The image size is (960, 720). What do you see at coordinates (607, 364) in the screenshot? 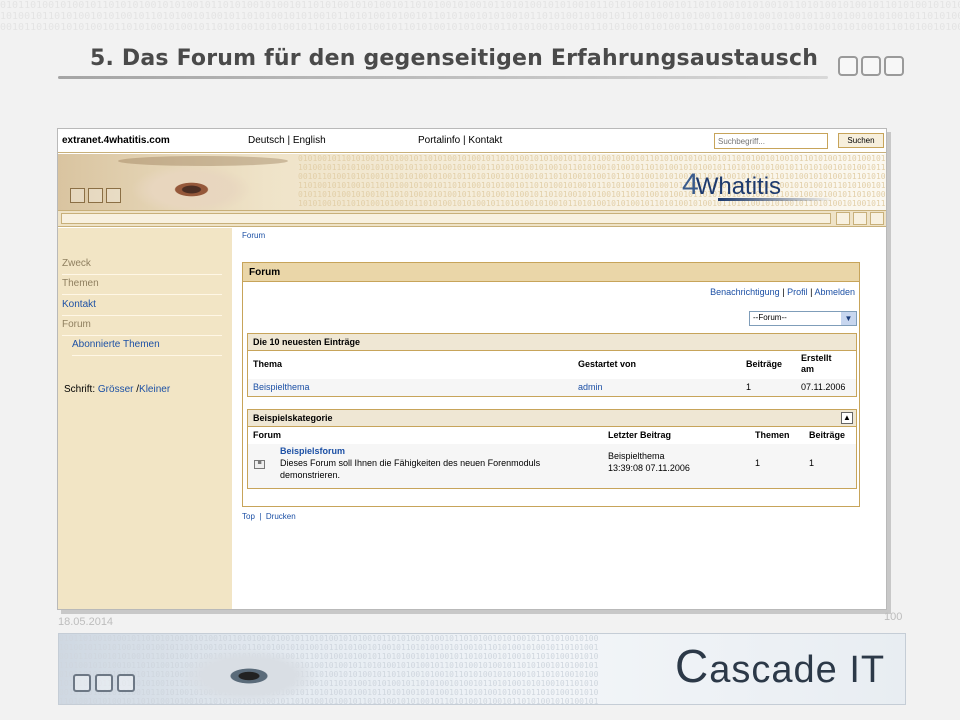
I see `col-gestartet-von: Gestartet von` at bounding box center [607, 364].